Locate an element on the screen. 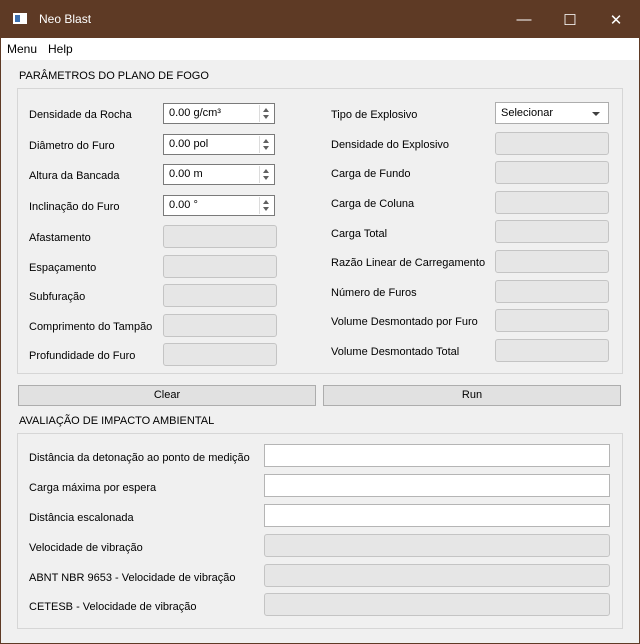 The image size is (640, 644). inclinacao-furo-value: 0.00 ° is located at coordinates (183, 205).